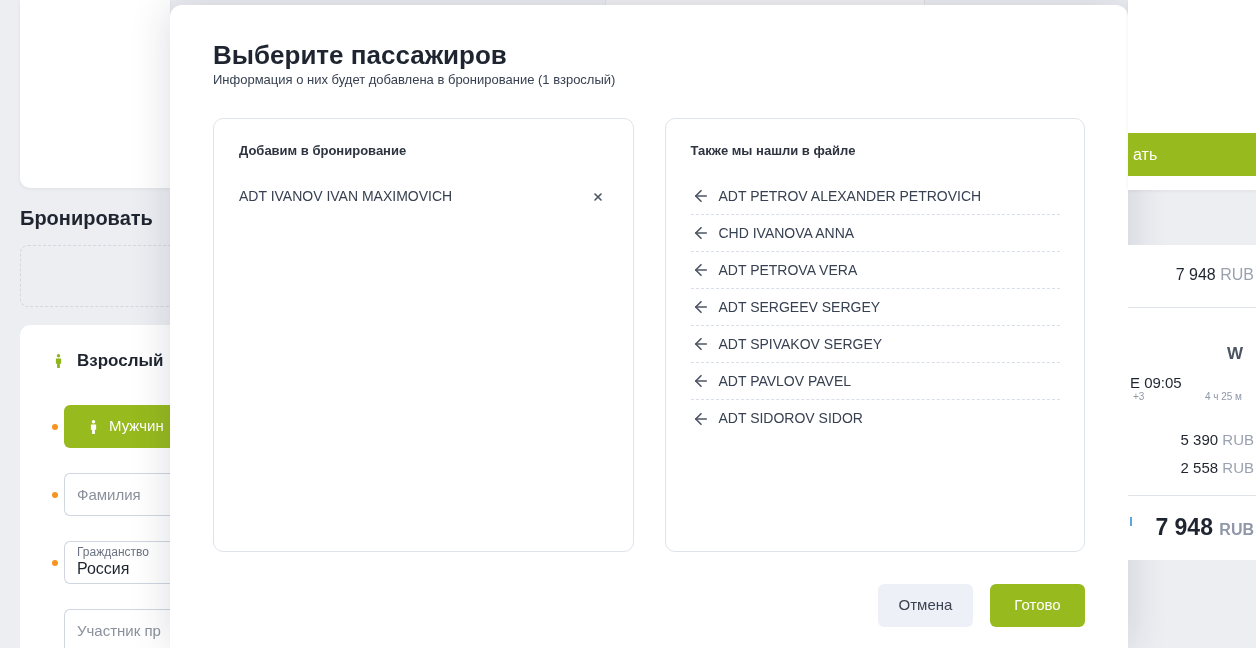 This screenshot has height=648, width=1256. What do you see at coordinates (1234, 354) in the screenshot?
I see `fare-class: W` at bounding box center [1234, 354].